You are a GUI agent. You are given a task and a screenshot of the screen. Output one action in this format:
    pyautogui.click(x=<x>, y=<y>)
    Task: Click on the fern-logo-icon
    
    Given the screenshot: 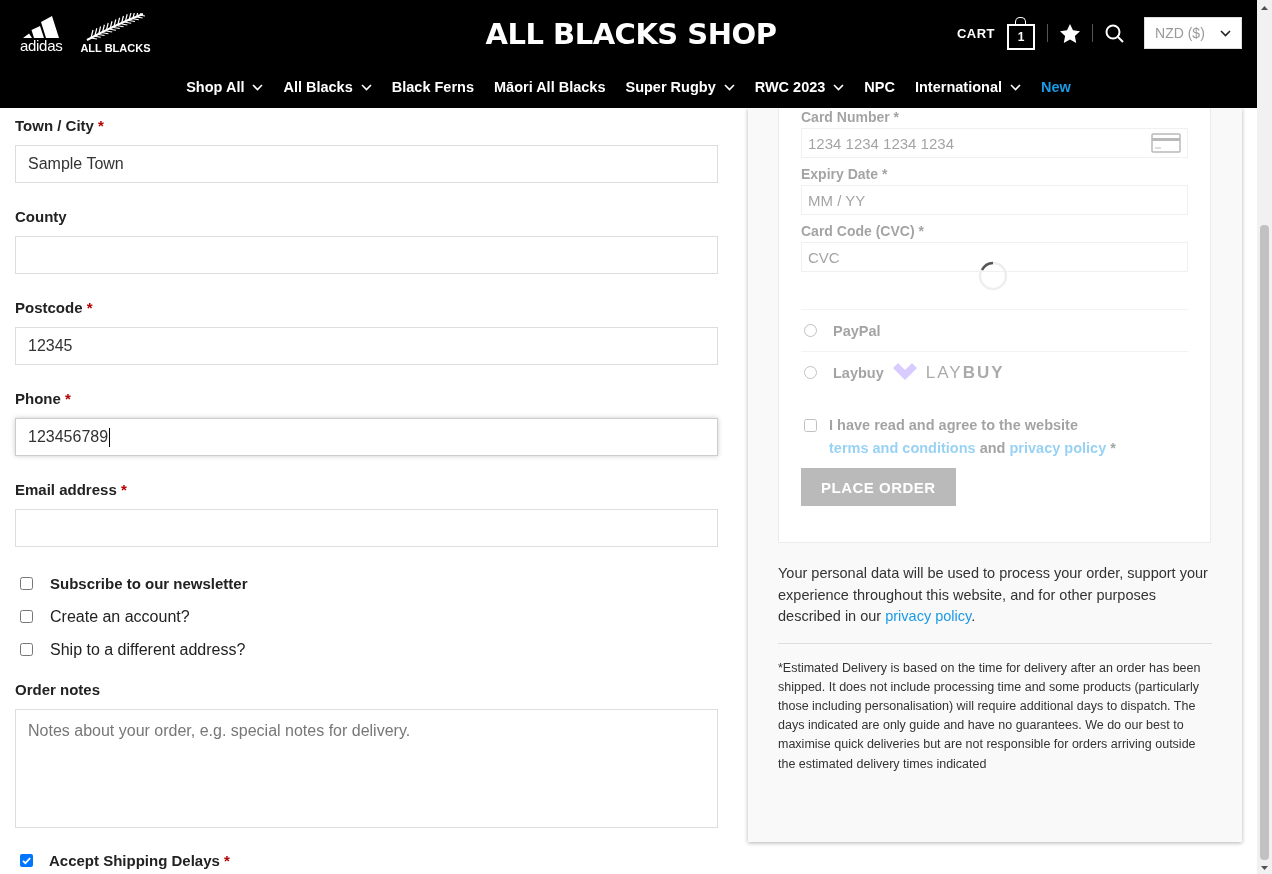 What is the action you would take?
    pyautogui.click(x=115, y=26)
    